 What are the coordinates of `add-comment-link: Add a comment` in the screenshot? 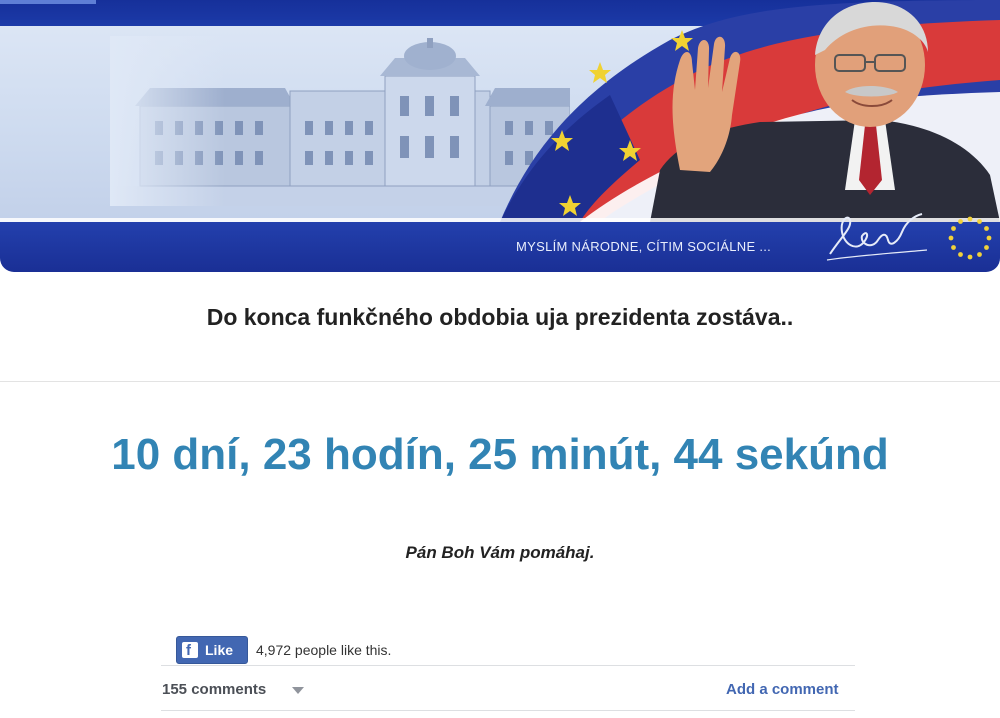 It's located at (782, 689).